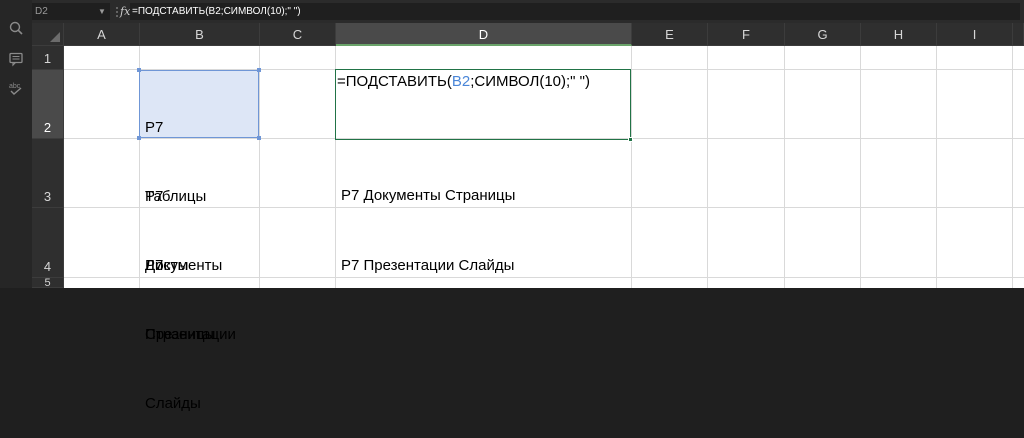 This screenshot has height=438, width=1024. Describe the element at coordinates (16, 144) in the screenshot. I see `left-sidebar: abc` at that location.